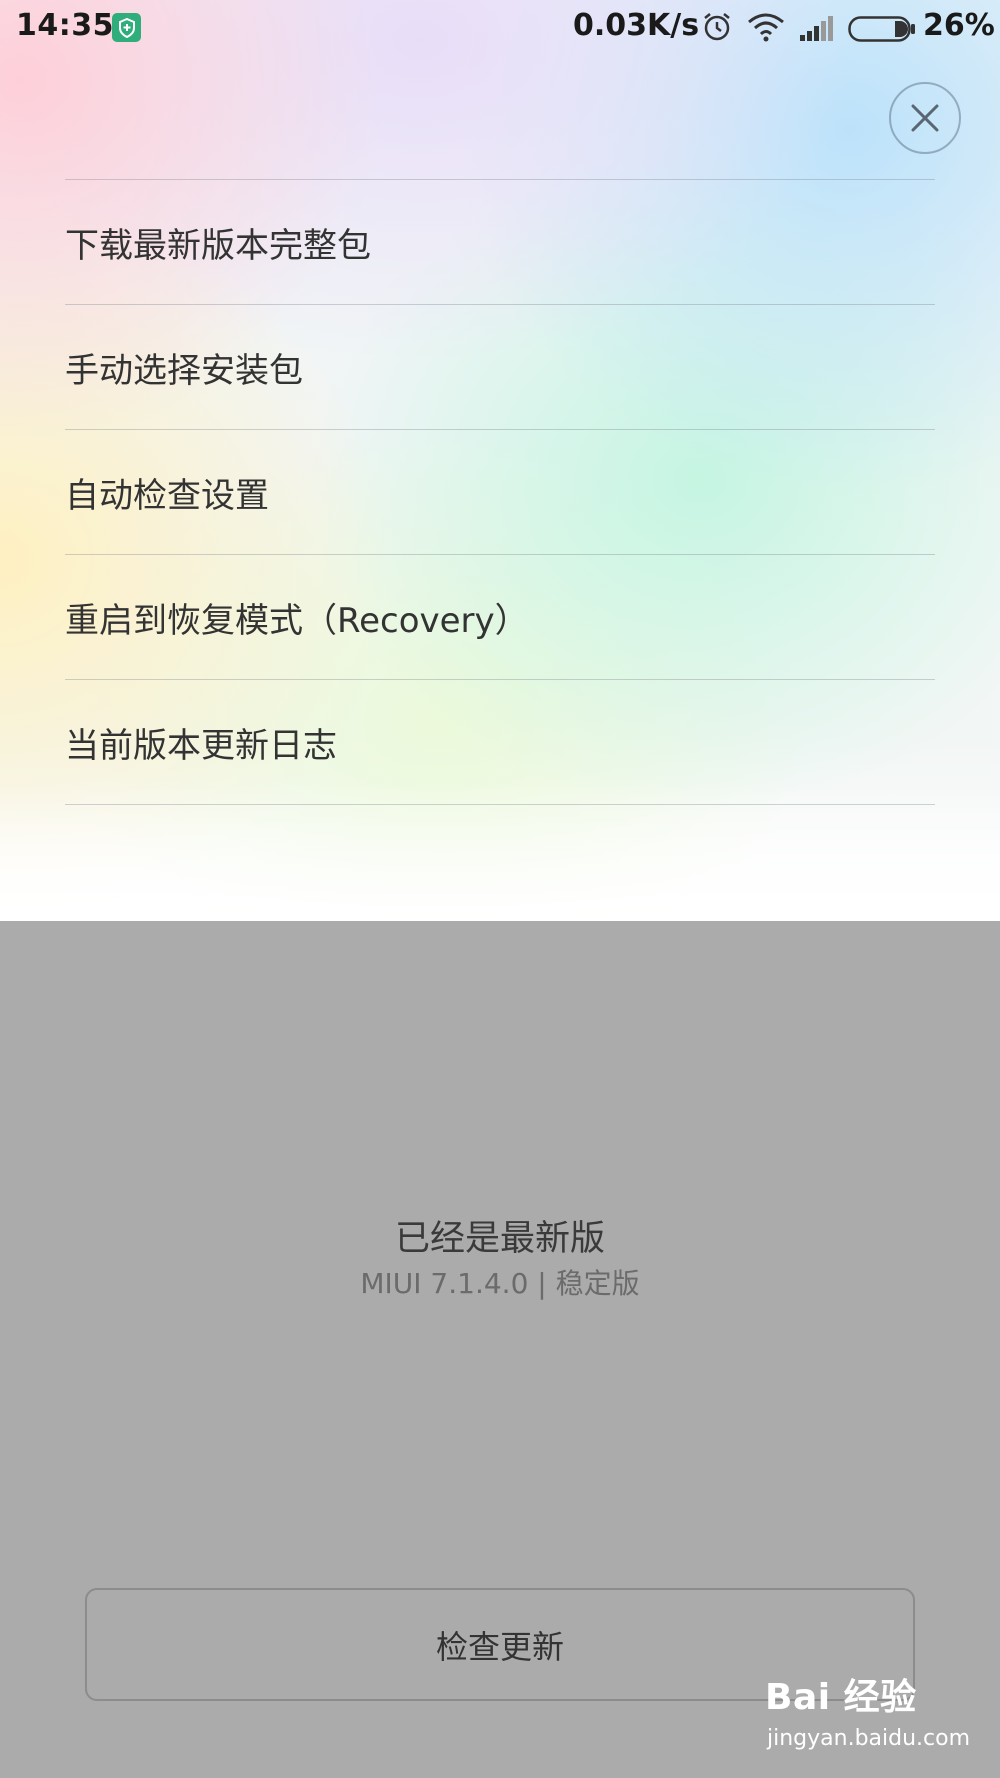  What do you see at coordinates (65, 25) in the screenshot?
I see `status-time: 14:35` at bounding box center [65, 25].